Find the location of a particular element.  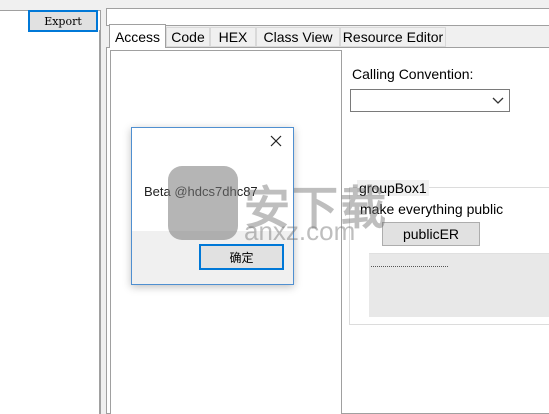

calling-convention-select is located at coordinates (430, 100).